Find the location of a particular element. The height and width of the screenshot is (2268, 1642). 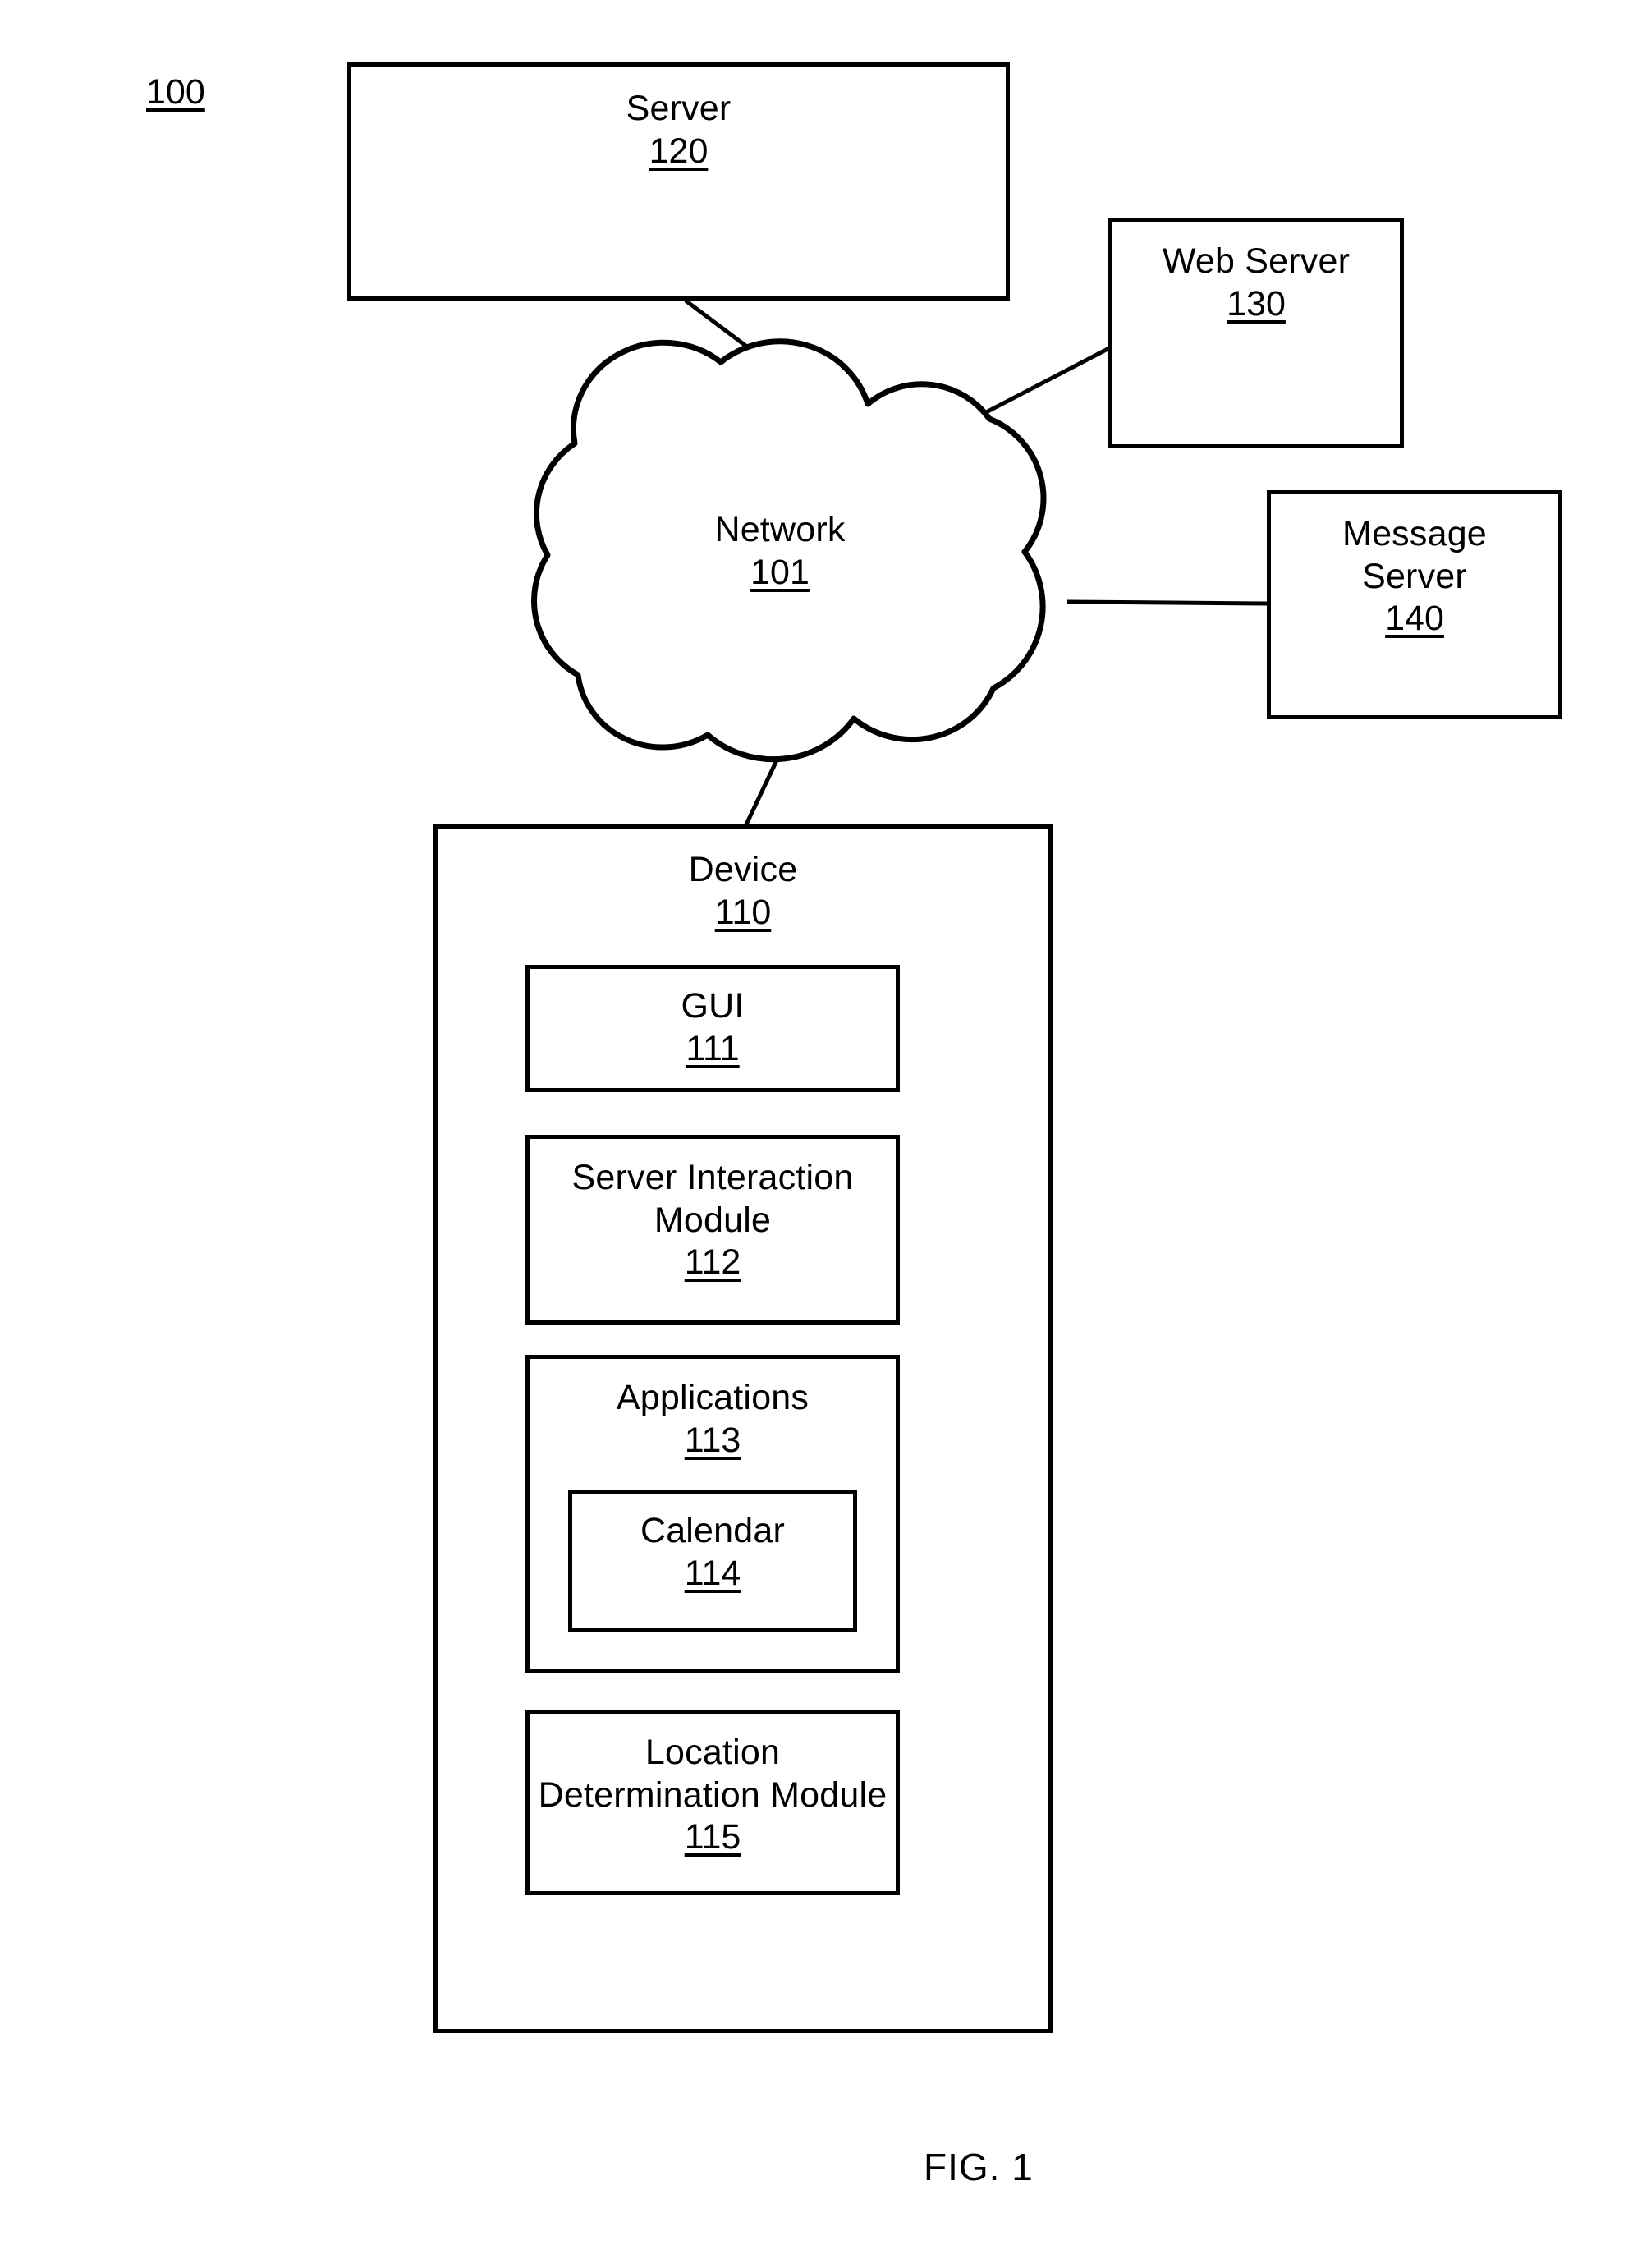

server-title: Server is located at coordinates (679, 108).